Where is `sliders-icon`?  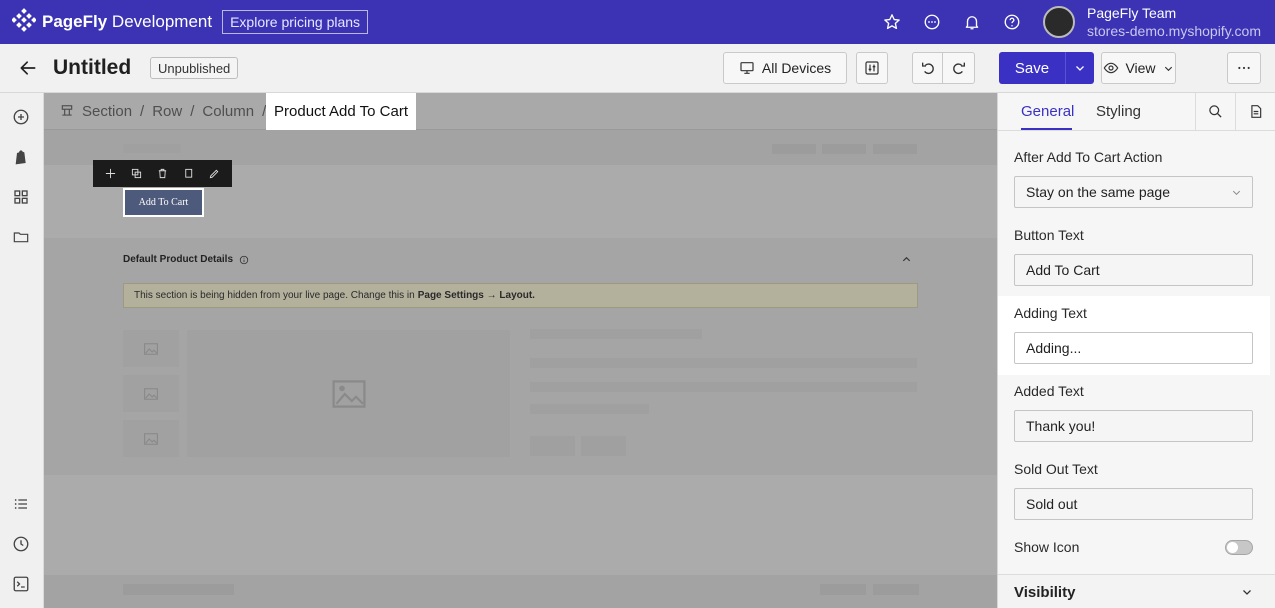
sliders-icon is located at coordinates (872, 68).